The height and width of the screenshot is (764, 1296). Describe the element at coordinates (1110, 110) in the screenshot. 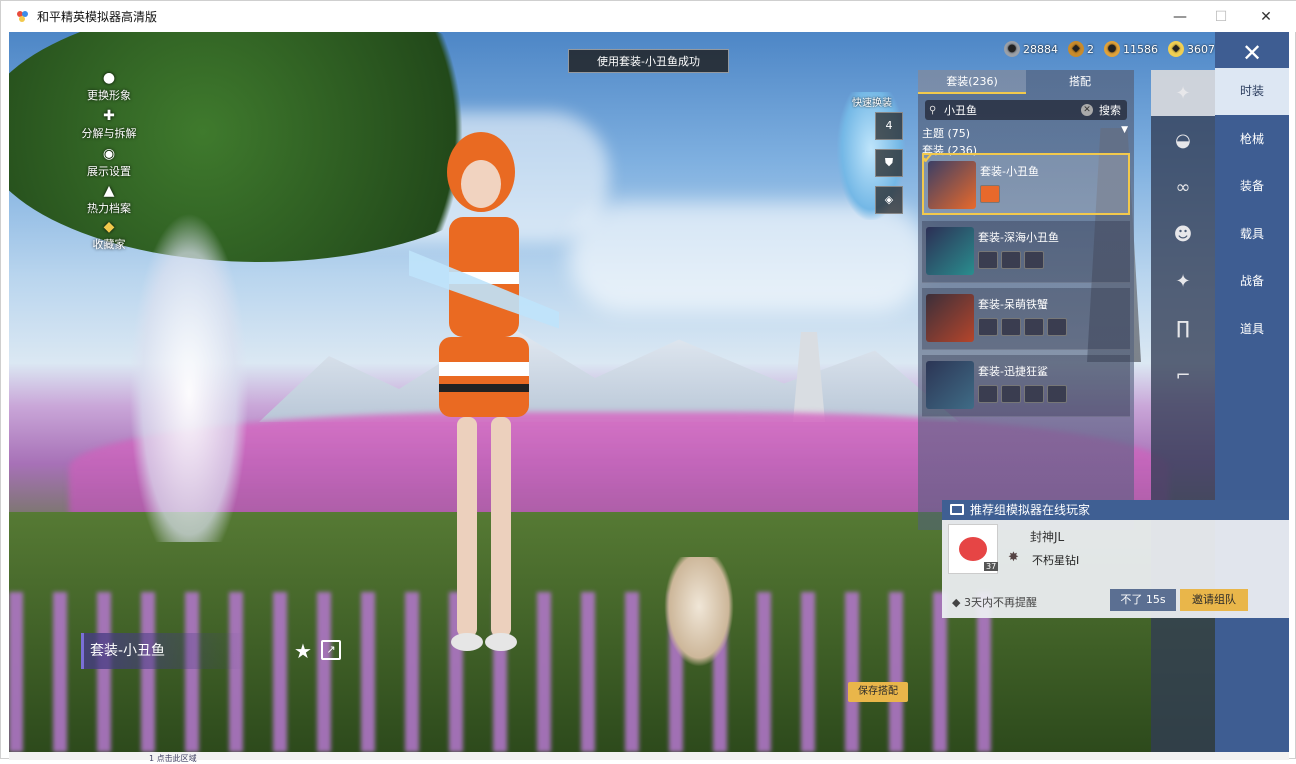

I see `search-button: 搜索` at that location.